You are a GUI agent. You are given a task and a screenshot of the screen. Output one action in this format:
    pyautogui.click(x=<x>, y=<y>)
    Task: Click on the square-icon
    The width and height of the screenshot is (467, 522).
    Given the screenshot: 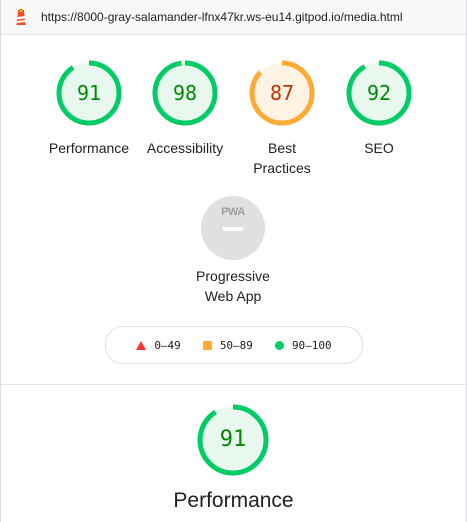 What is the action you would take?
    pyautogui.click(x=207, y=345)
    